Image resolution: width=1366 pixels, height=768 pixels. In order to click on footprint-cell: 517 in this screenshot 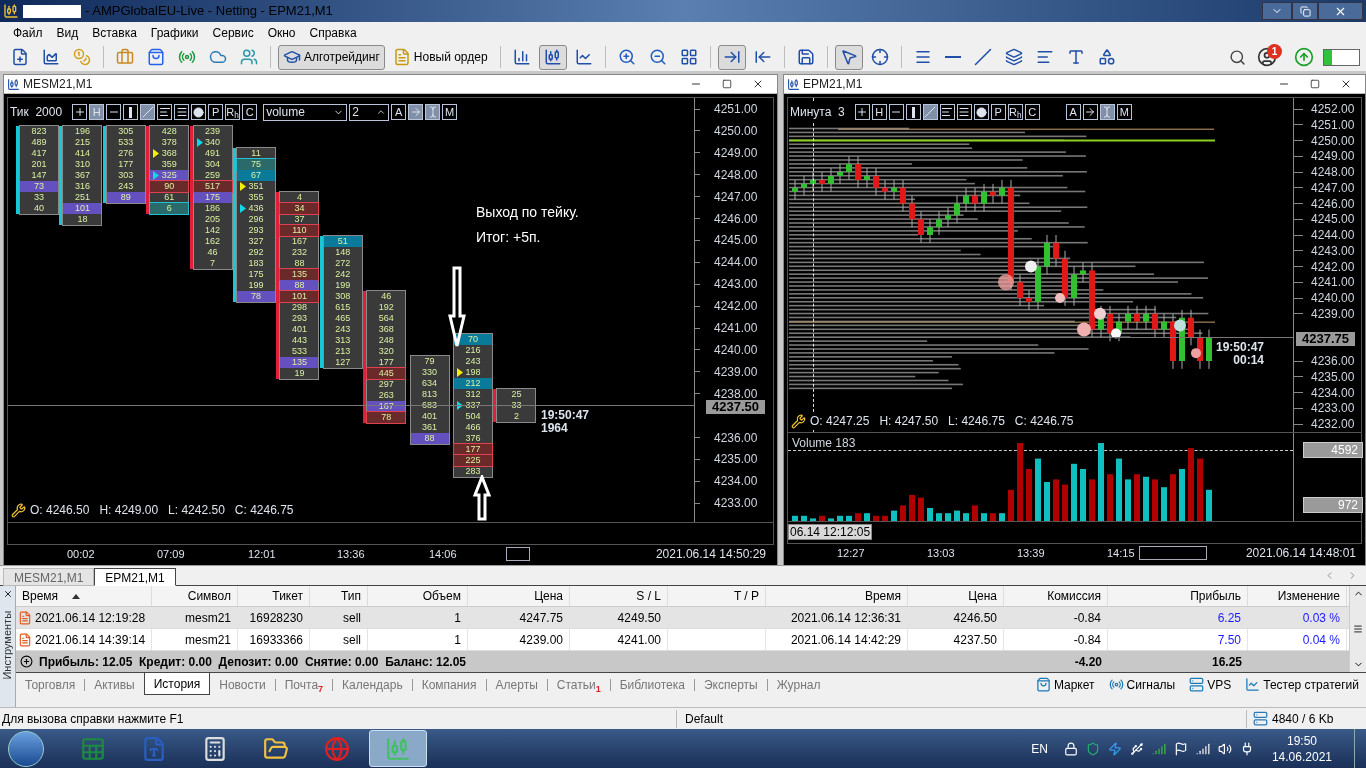, I will do `click(212, 187)`.